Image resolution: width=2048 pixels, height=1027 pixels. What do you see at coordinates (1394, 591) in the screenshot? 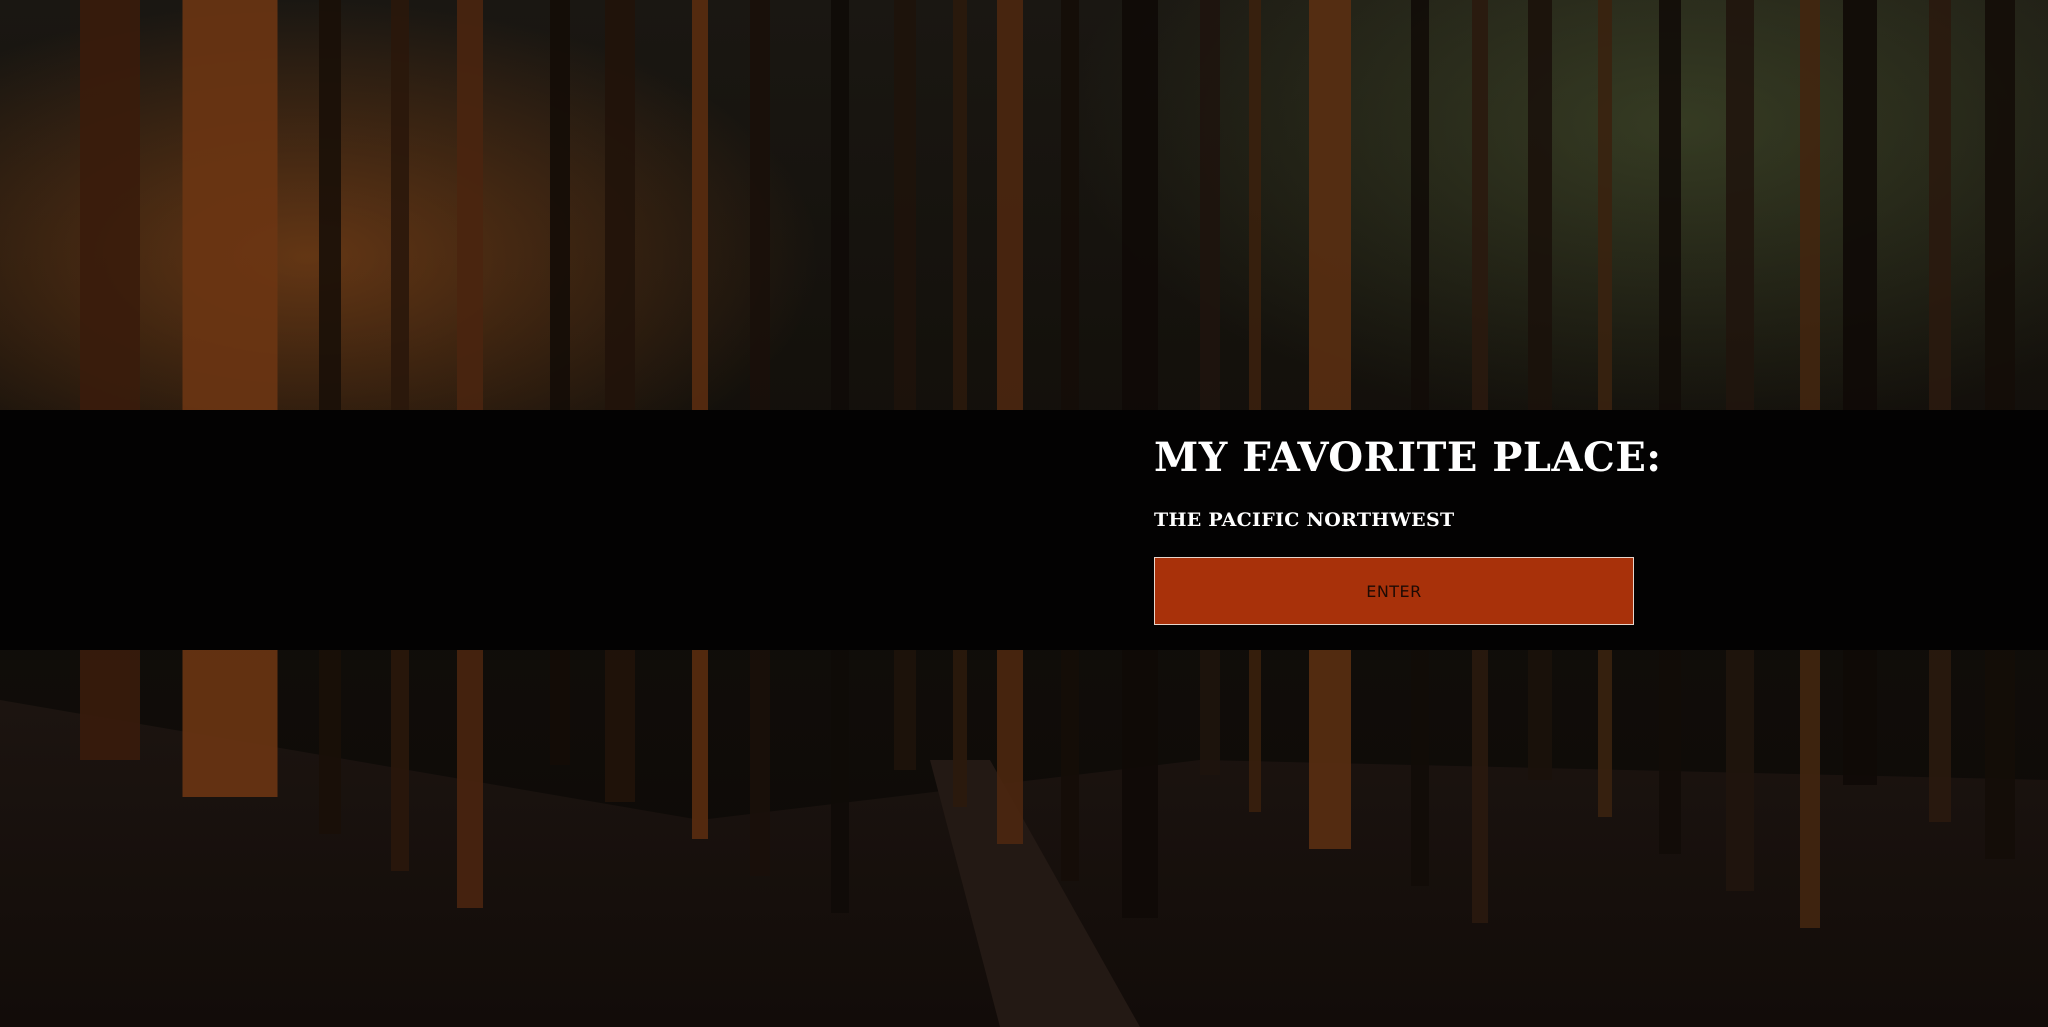
I see `enter-button: ENTER` at bounding box center [1394, 591].